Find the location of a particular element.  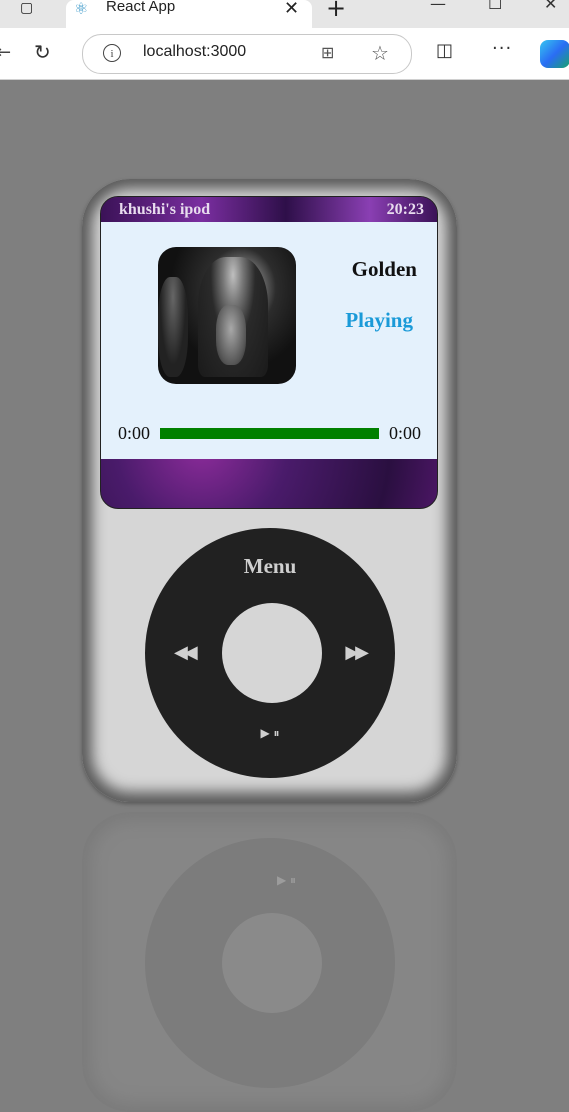

react-favicon: ⚛ is located at coordinates (81, 9).